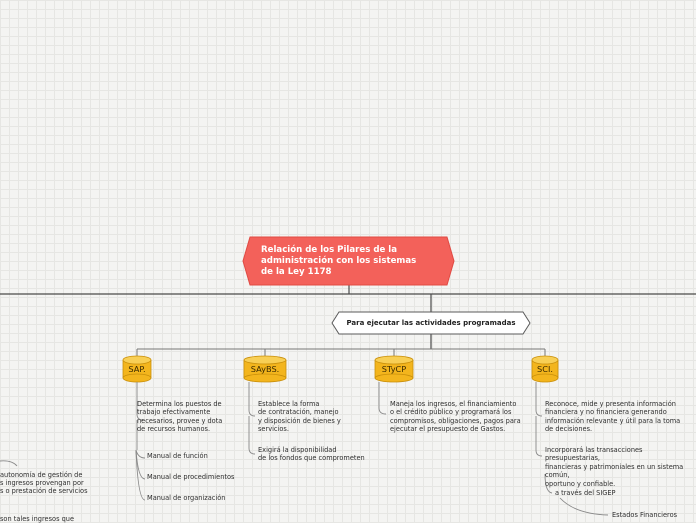 This screenshot has height=523, width=696. What do you see at coordinates (644, 515) in the screenshot?
I see `sci-child-2: Estados Financieros` at bounding box center [644, 515].